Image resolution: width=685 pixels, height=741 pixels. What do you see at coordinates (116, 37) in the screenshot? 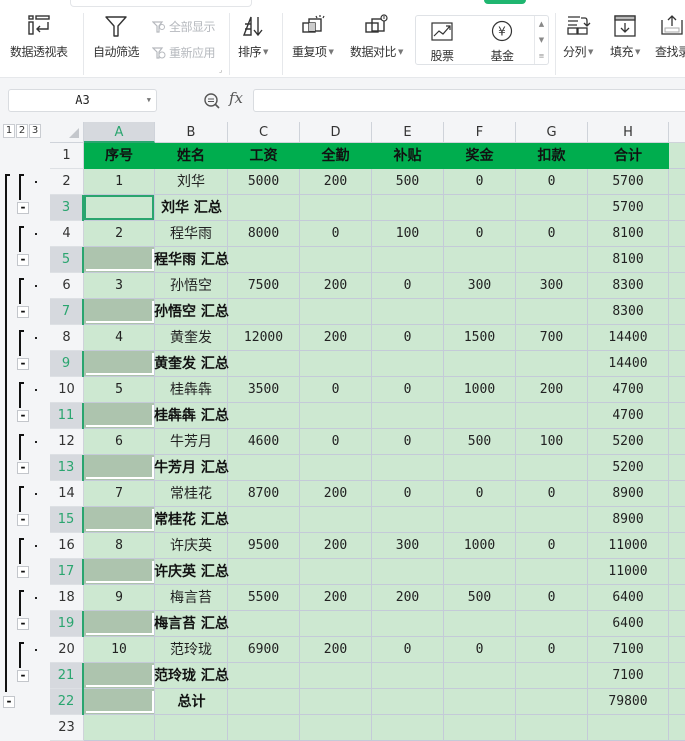
I see `autofilter-button: 自动筛选` at bounding box center [116, 37].